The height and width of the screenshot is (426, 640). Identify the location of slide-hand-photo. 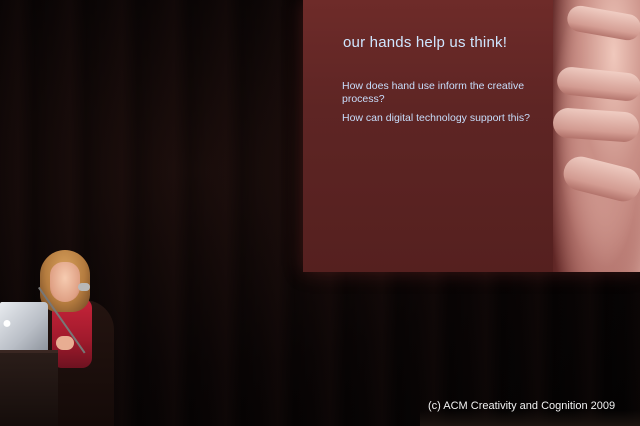
(596, 136).